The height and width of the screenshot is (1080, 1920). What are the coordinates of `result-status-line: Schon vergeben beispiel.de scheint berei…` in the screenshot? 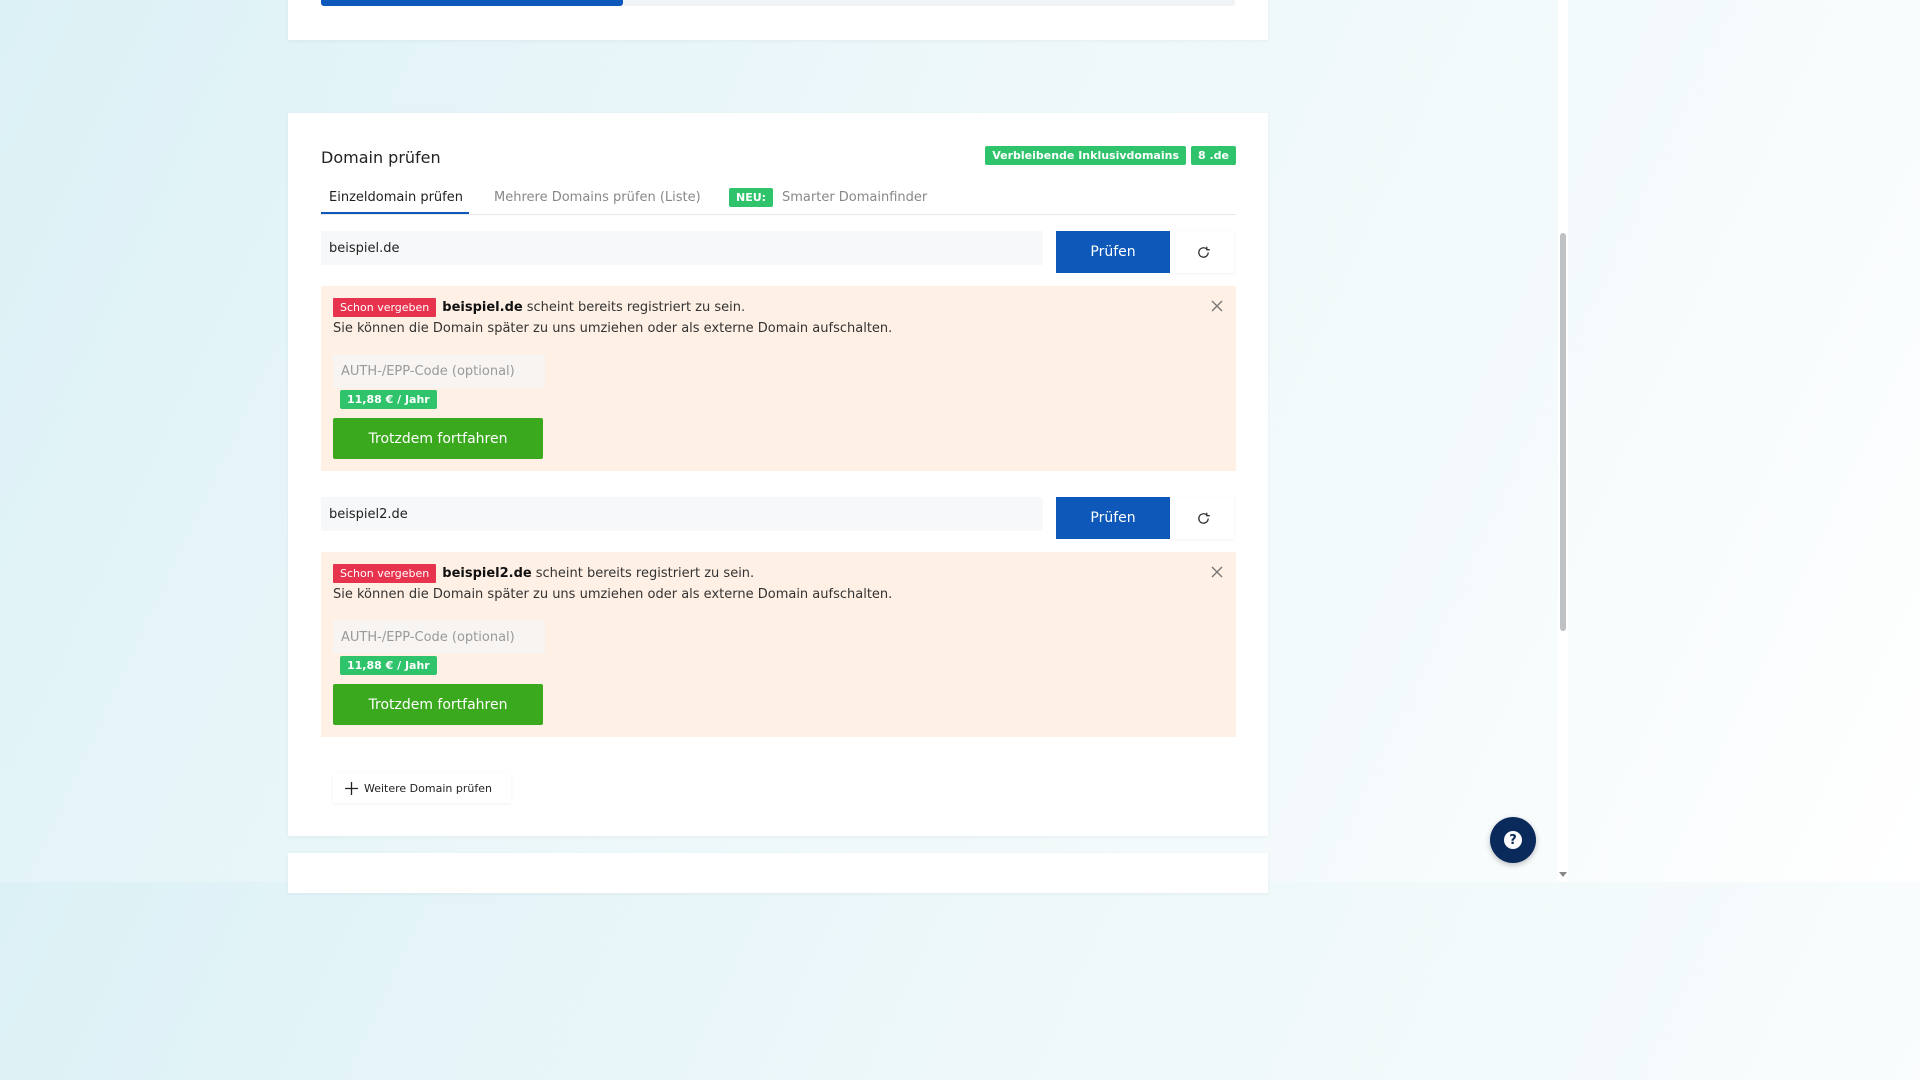 It's located at (539, 307).